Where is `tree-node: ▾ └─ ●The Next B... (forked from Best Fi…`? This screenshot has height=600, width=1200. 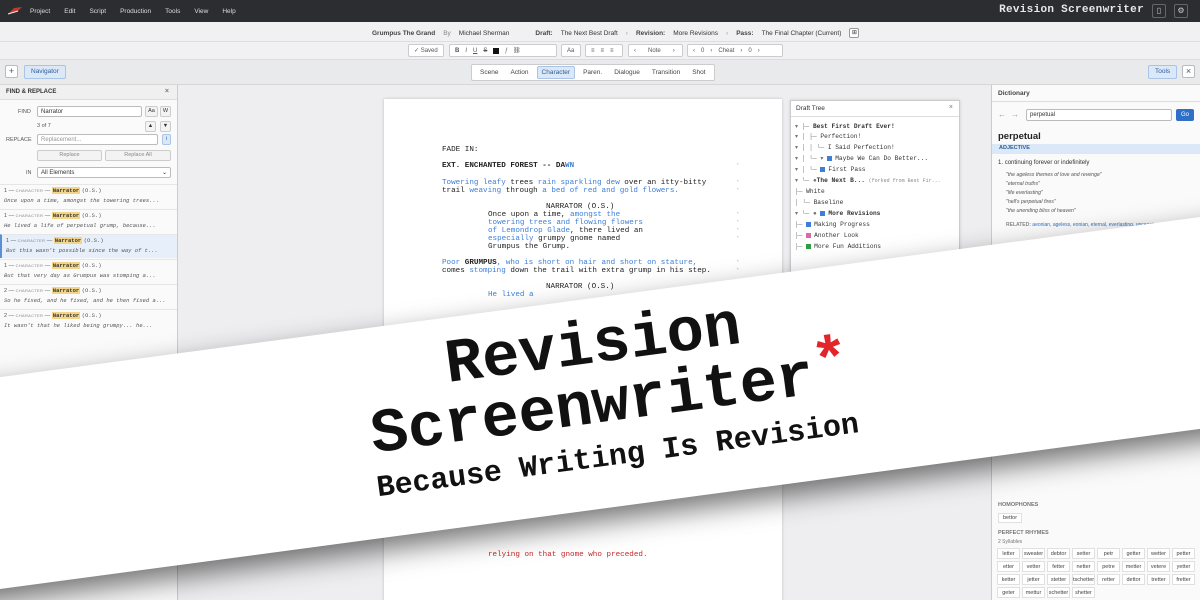
tree-node: ▾ └─ ●The Next B... (forked from Best Fi… is located at coordinates (868, 180).